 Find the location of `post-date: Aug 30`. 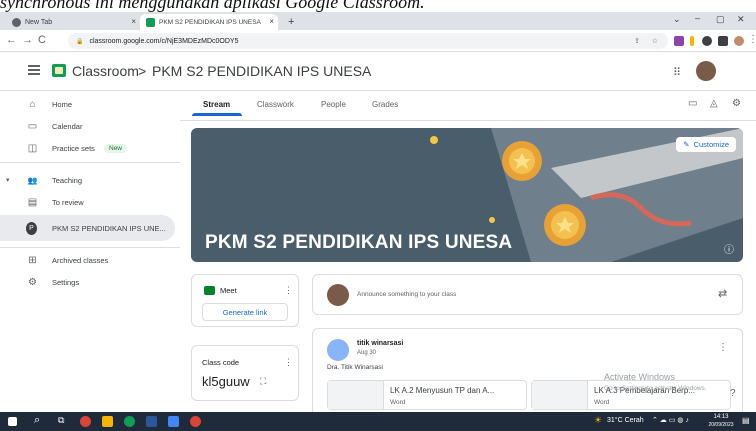

post-date: Aug 30 is located at coordinates (367, 353).